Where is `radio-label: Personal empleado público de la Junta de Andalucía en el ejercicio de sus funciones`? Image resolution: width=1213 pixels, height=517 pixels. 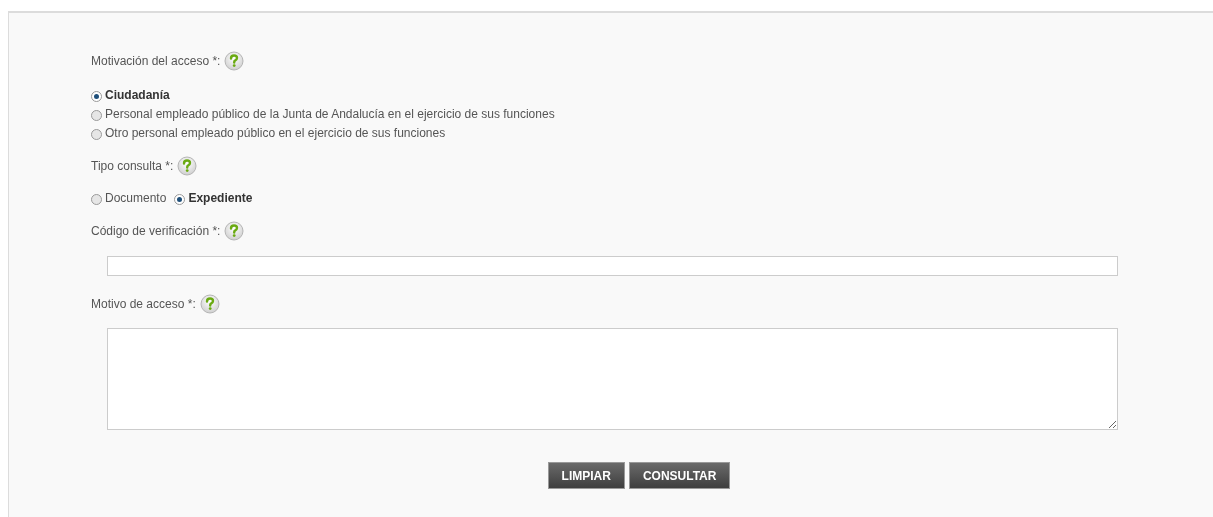 radio-label: Personal empleado público de la Junta de Andalucía en el ejercicio de sus funciones is located at coordinates (330, 114).